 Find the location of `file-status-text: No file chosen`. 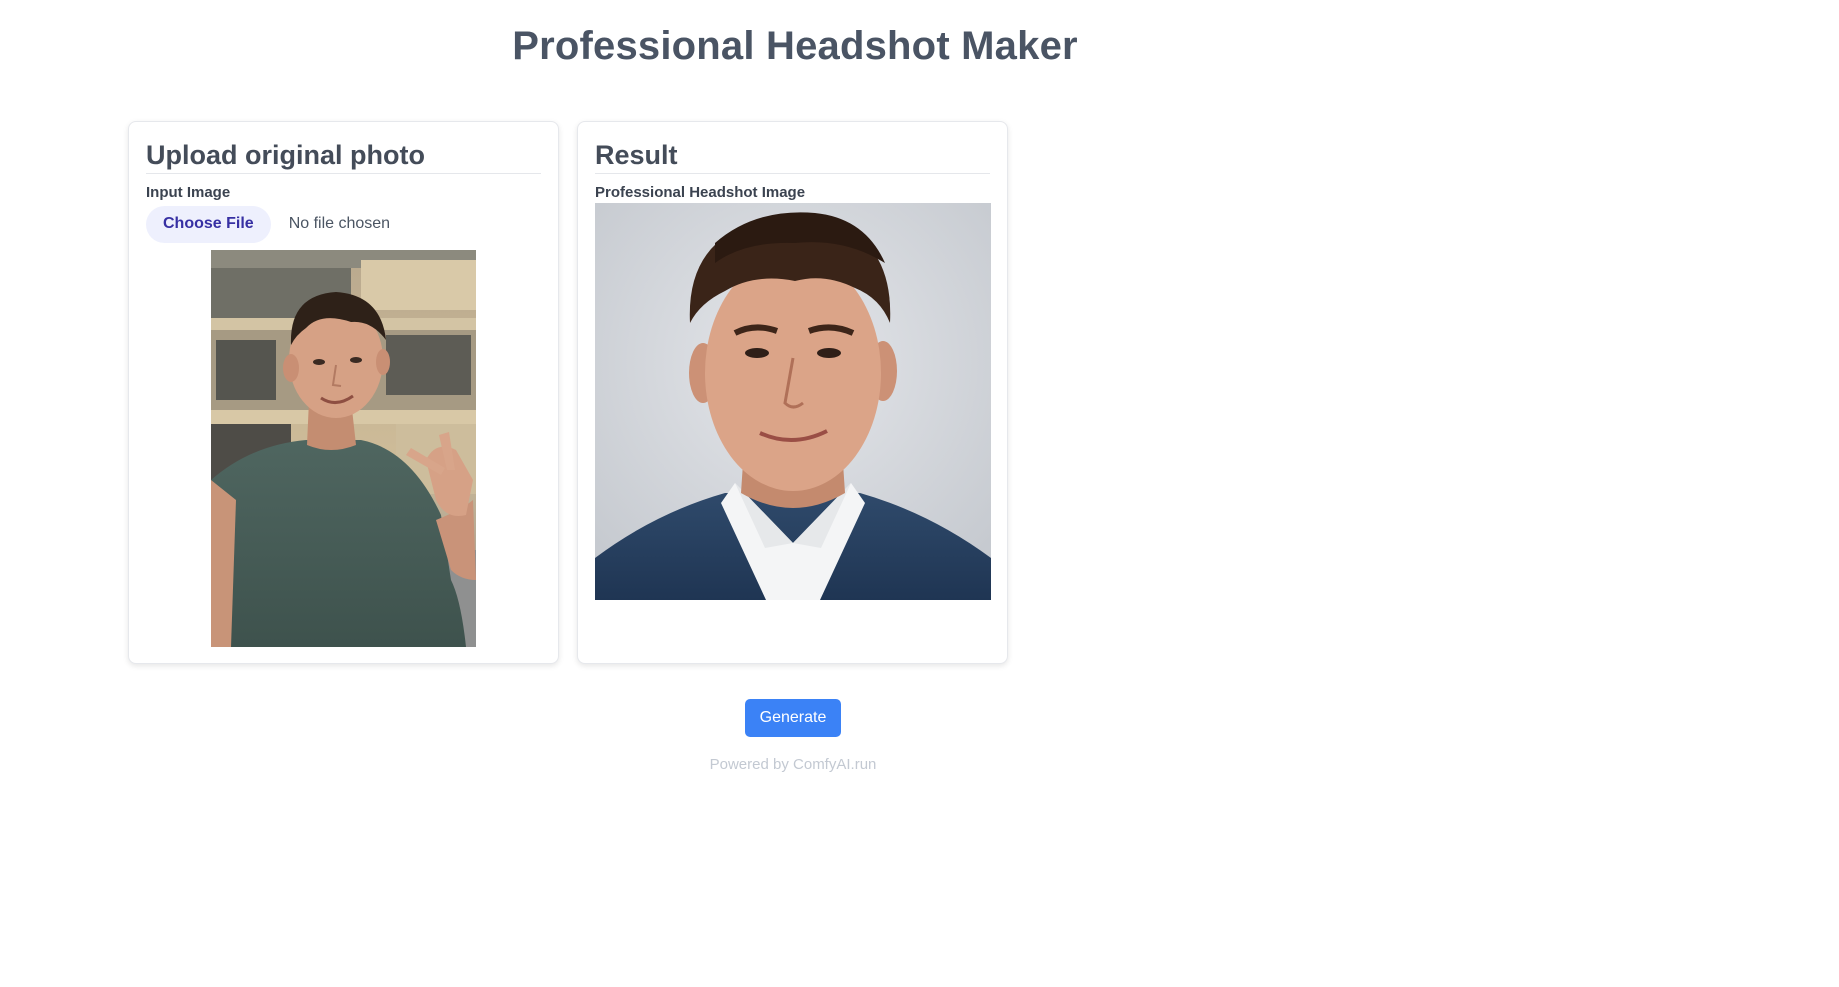

file-status-text: No file chosen is located at coordinates (339, 223).